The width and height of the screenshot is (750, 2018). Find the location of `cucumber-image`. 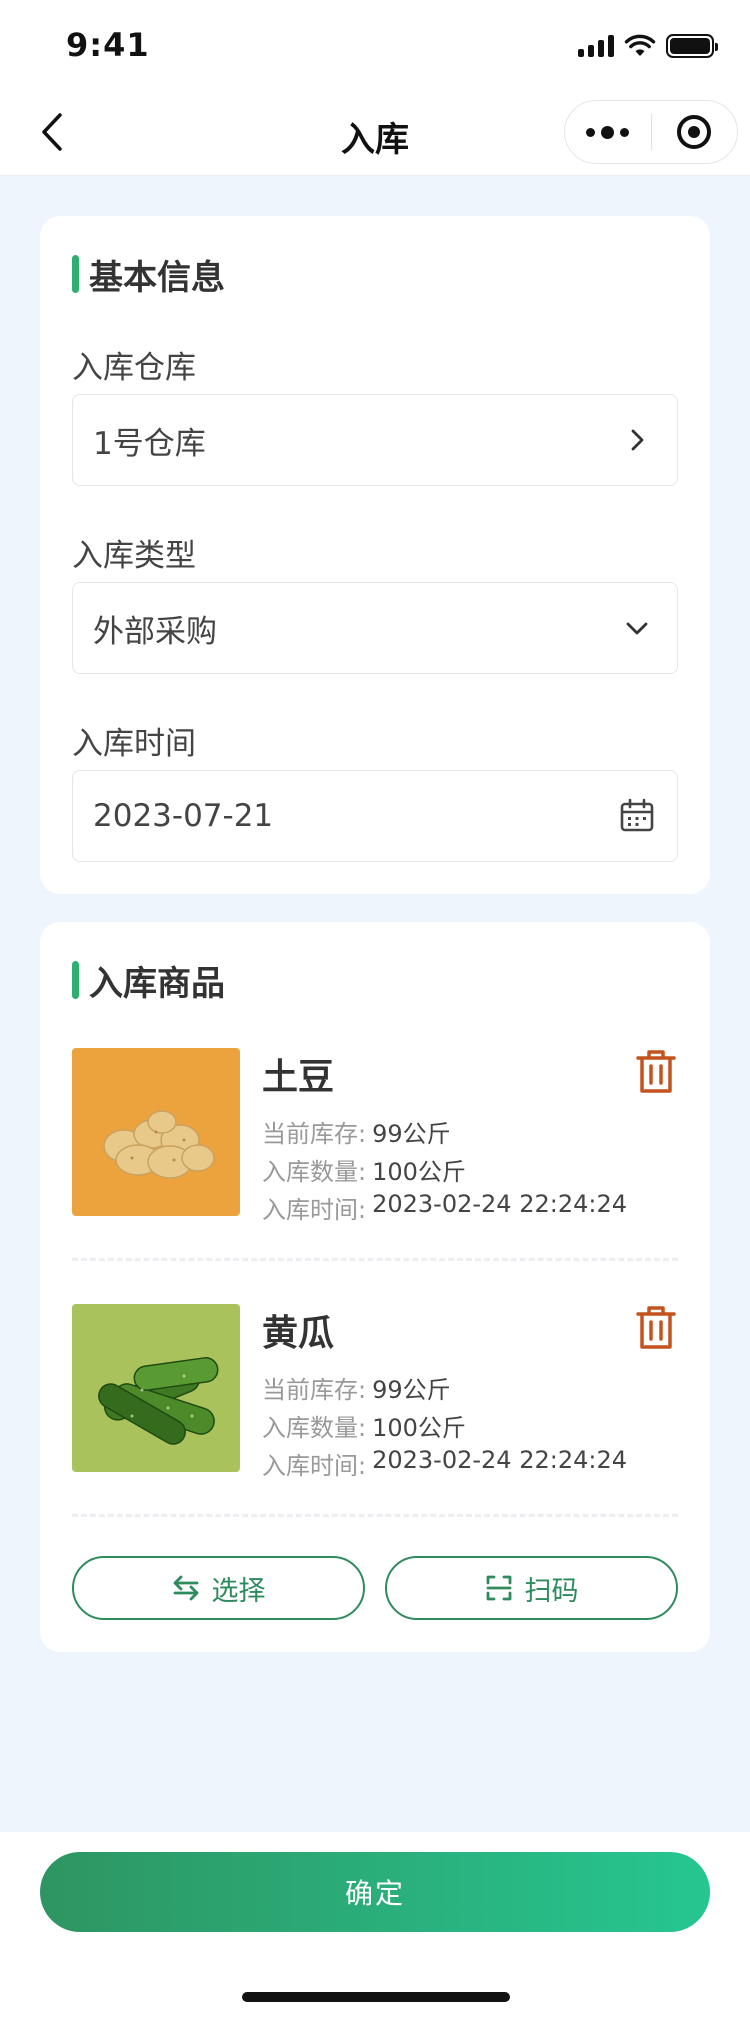

cucumber-image is located at coordinates (156, 1388).